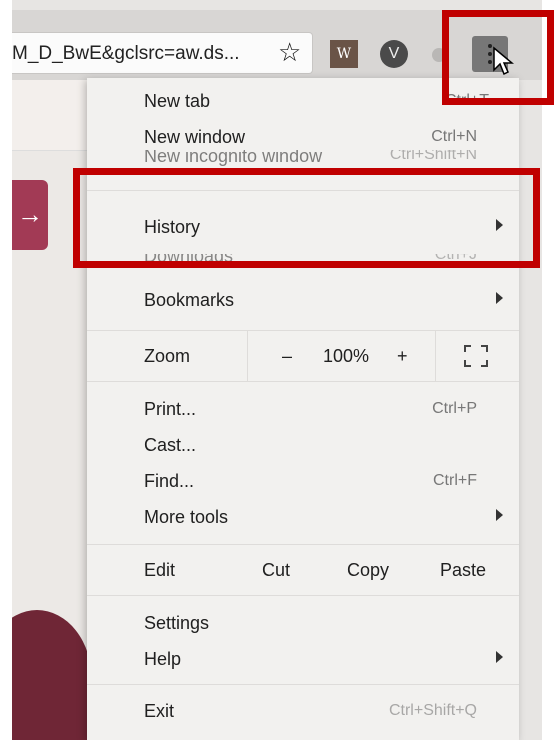 The height and width of the screenshot is (740, 554). What do you see at coordinates (303, 623) in the screenshot?
I see `menu-item-settings: Settings` at bounding box center [303, 623].